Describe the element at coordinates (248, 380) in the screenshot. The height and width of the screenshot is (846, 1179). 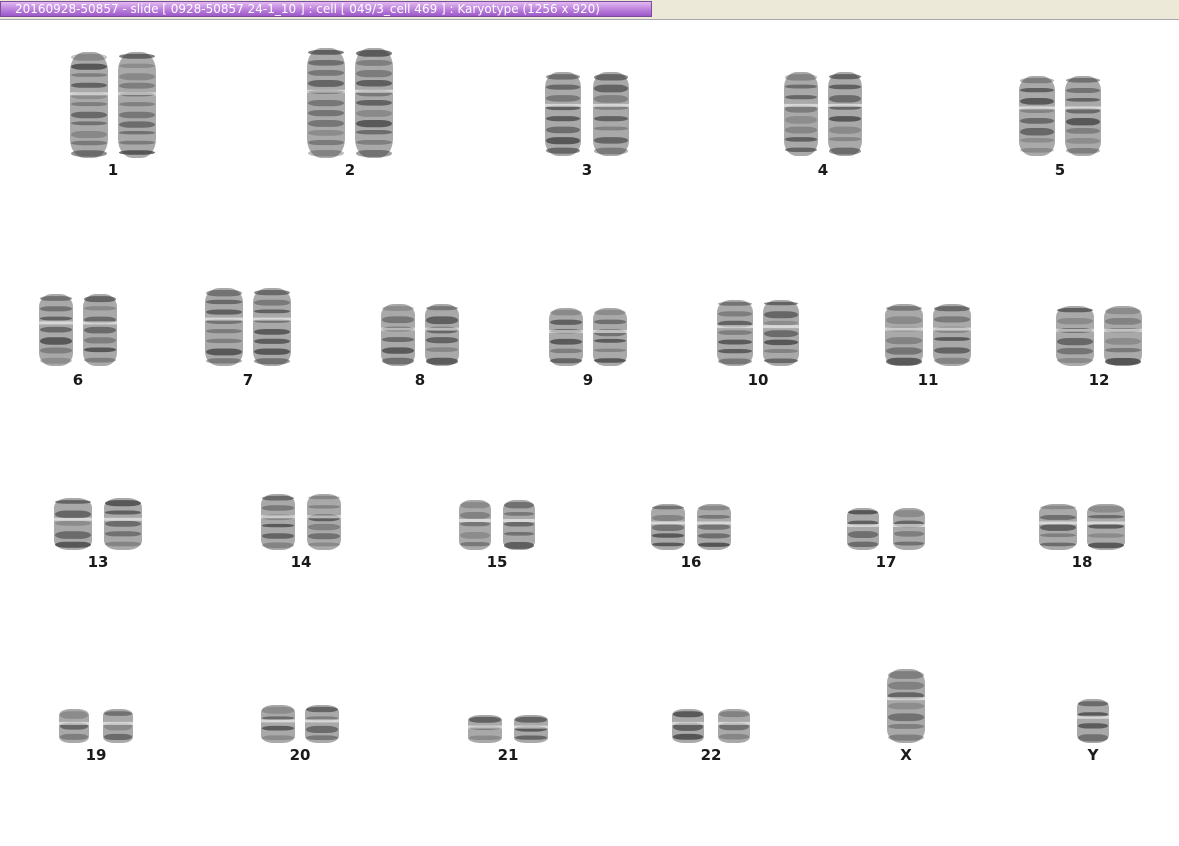
I see `chromosome-label: 7` at that location.